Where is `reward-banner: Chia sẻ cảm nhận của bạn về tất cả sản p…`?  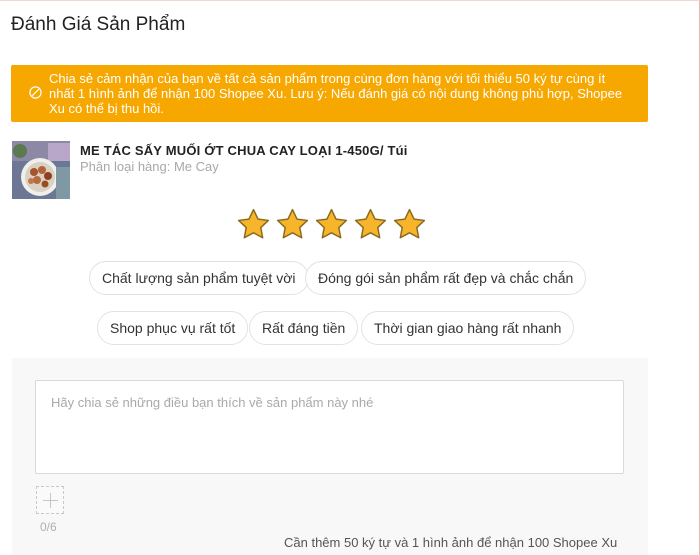 reward-banner: Chia sẻ cảm nhận của bạn về tất cả sản p… is located at coordinates (329, 93).